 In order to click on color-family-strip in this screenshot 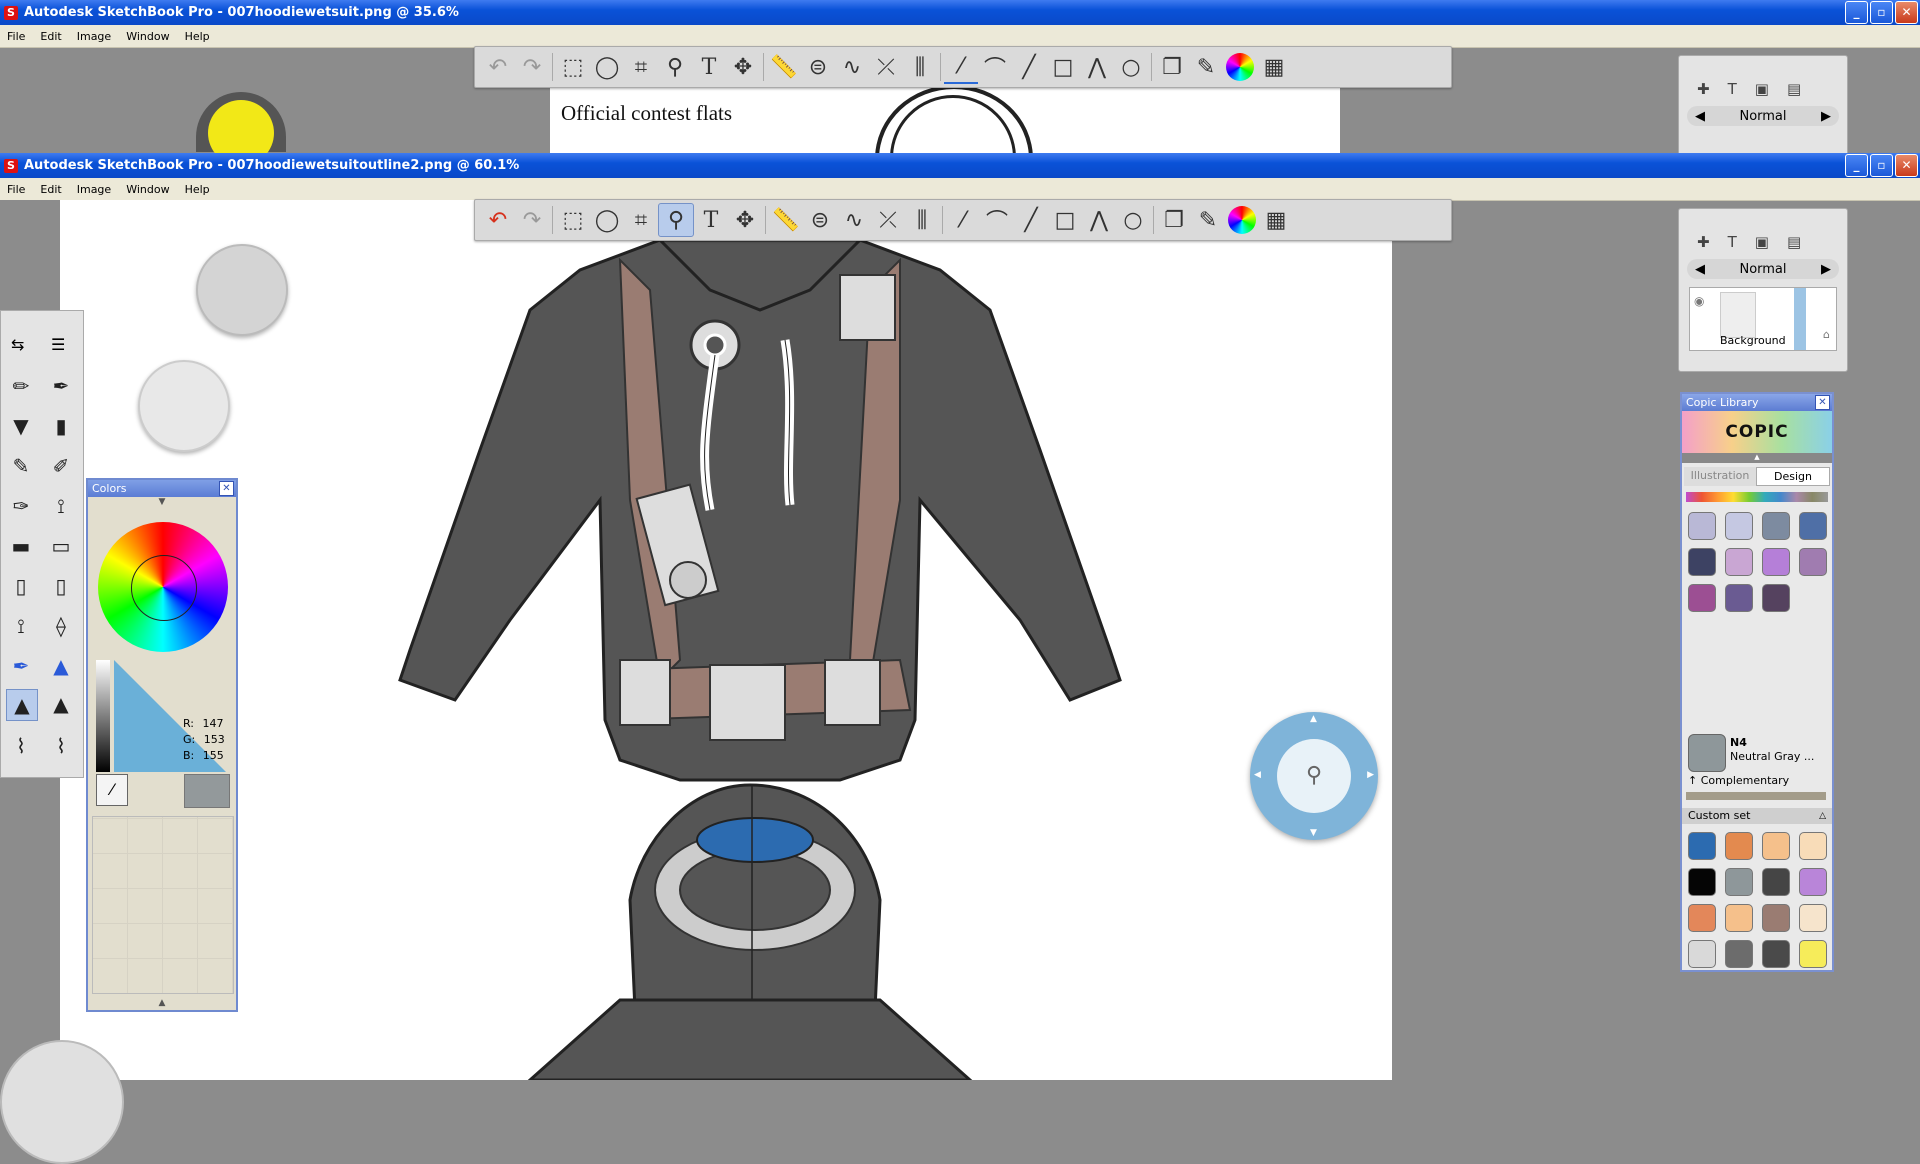, I will do `click(1757, 497)`.